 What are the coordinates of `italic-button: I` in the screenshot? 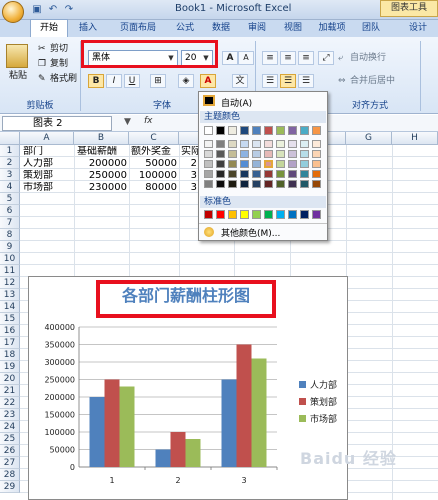 It's located at (114, 81).